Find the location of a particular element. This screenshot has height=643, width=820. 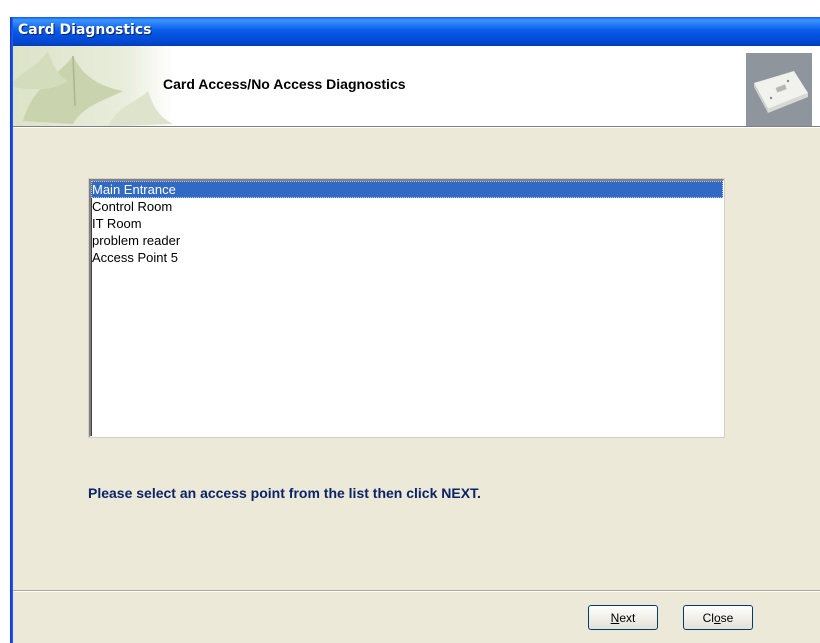

footer-separator-highlight is located at coordinates (416, 591).